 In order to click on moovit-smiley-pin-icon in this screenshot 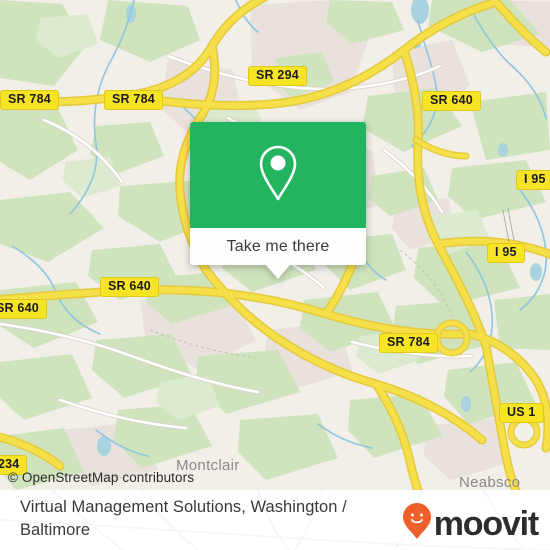, I will do `click(417, 523)`.